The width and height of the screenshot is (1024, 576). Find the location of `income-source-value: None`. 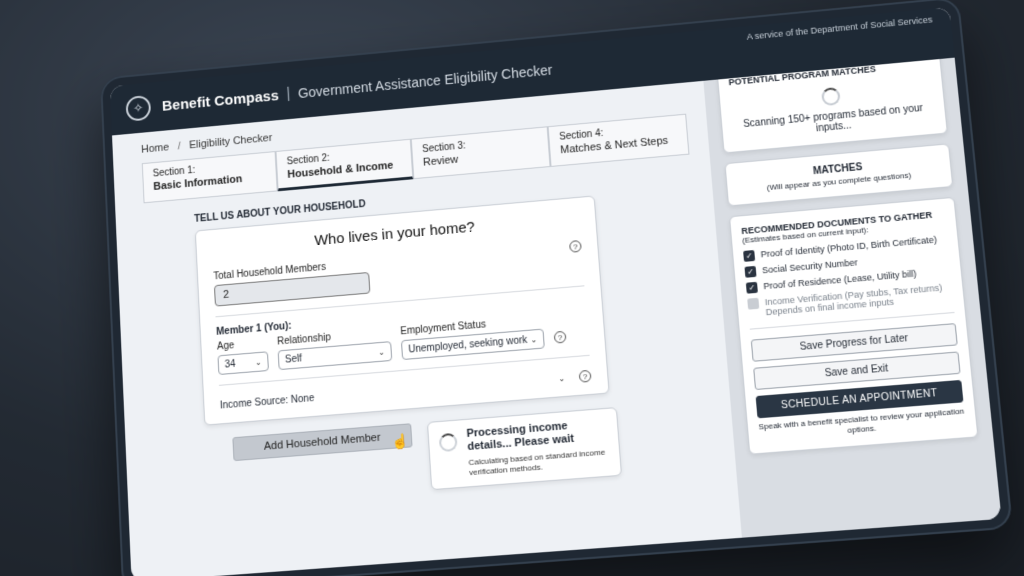

income-source-value: None is located at coordinates (302, 399).